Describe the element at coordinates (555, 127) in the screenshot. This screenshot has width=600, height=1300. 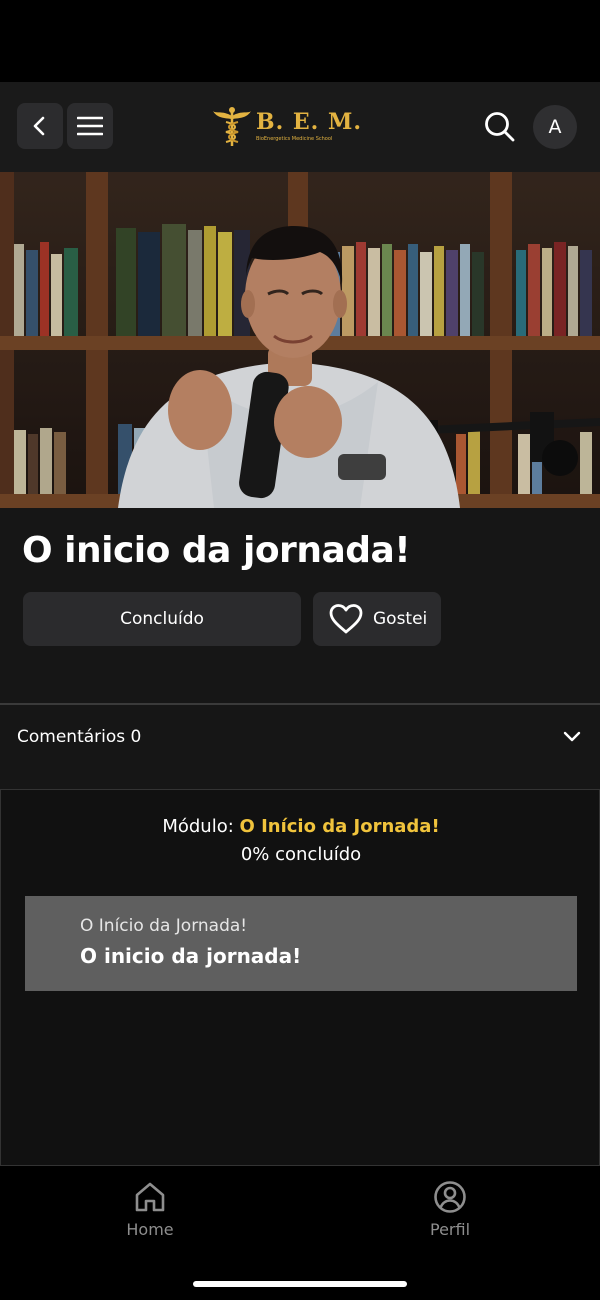
I see `avatar: A` at that location.